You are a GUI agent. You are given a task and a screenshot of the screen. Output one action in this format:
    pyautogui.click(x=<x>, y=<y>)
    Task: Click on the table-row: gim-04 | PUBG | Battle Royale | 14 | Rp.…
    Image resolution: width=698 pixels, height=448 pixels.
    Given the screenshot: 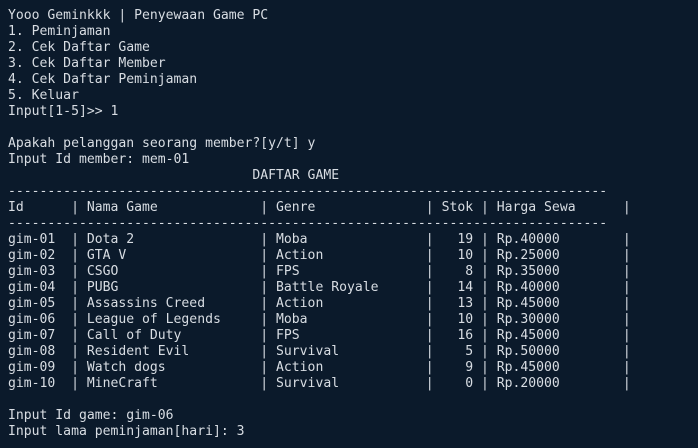 What is the action you would take?
    pyautogui.click(x=319, y=287)
    